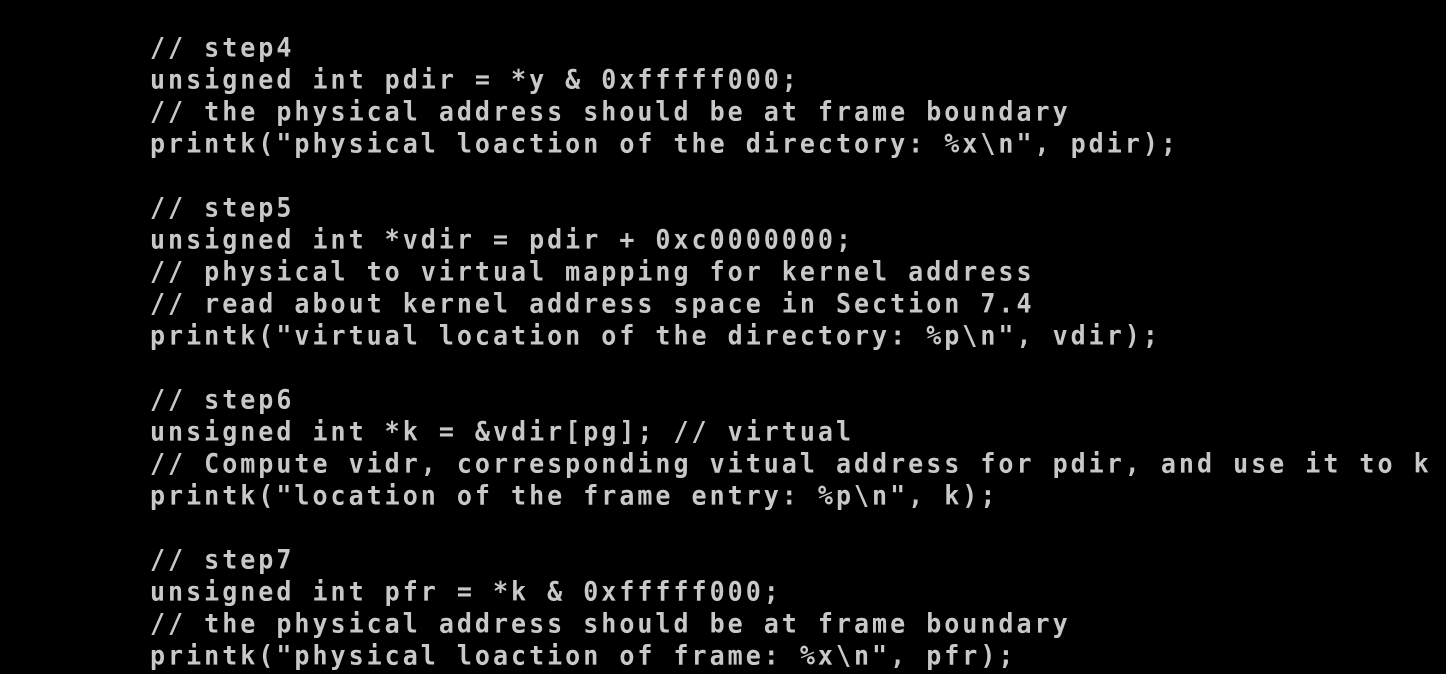 Image resolution: width=1446 pixels, height=674 pixels. Describe the element at coordinates (222, 559) in the screenshot. I see `code-line: // step7` at that location.